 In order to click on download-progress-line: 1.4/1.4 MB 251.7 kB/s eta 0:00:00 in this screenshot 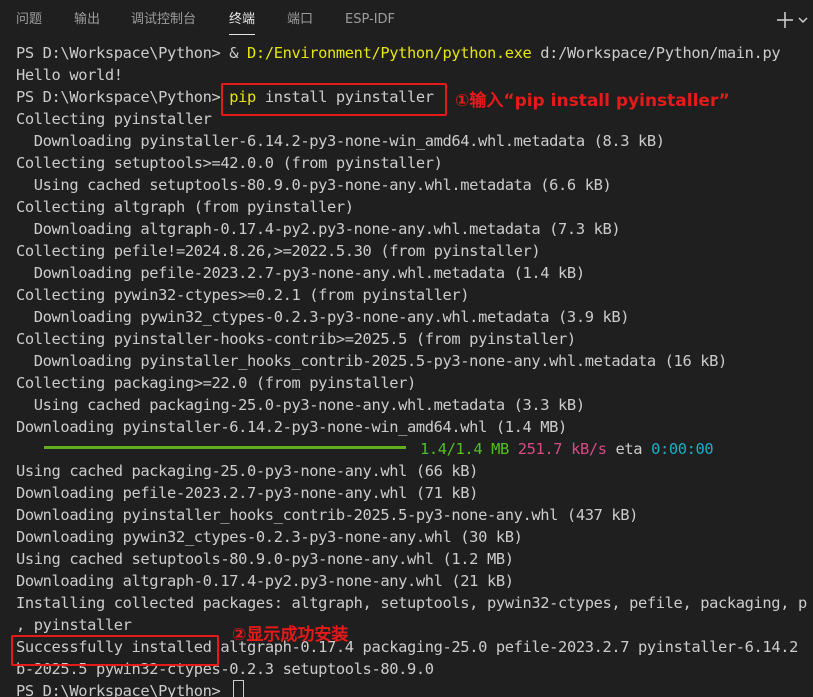, I will do `click(365, 449)`.